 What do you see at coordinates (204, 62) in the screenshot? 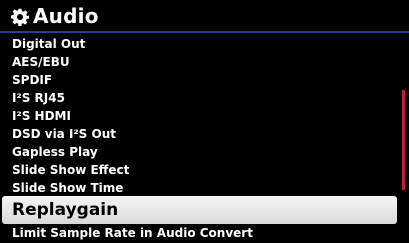
I see `menu-item-aes-ebu: AES/EBU` at bounding box center [204, 62].